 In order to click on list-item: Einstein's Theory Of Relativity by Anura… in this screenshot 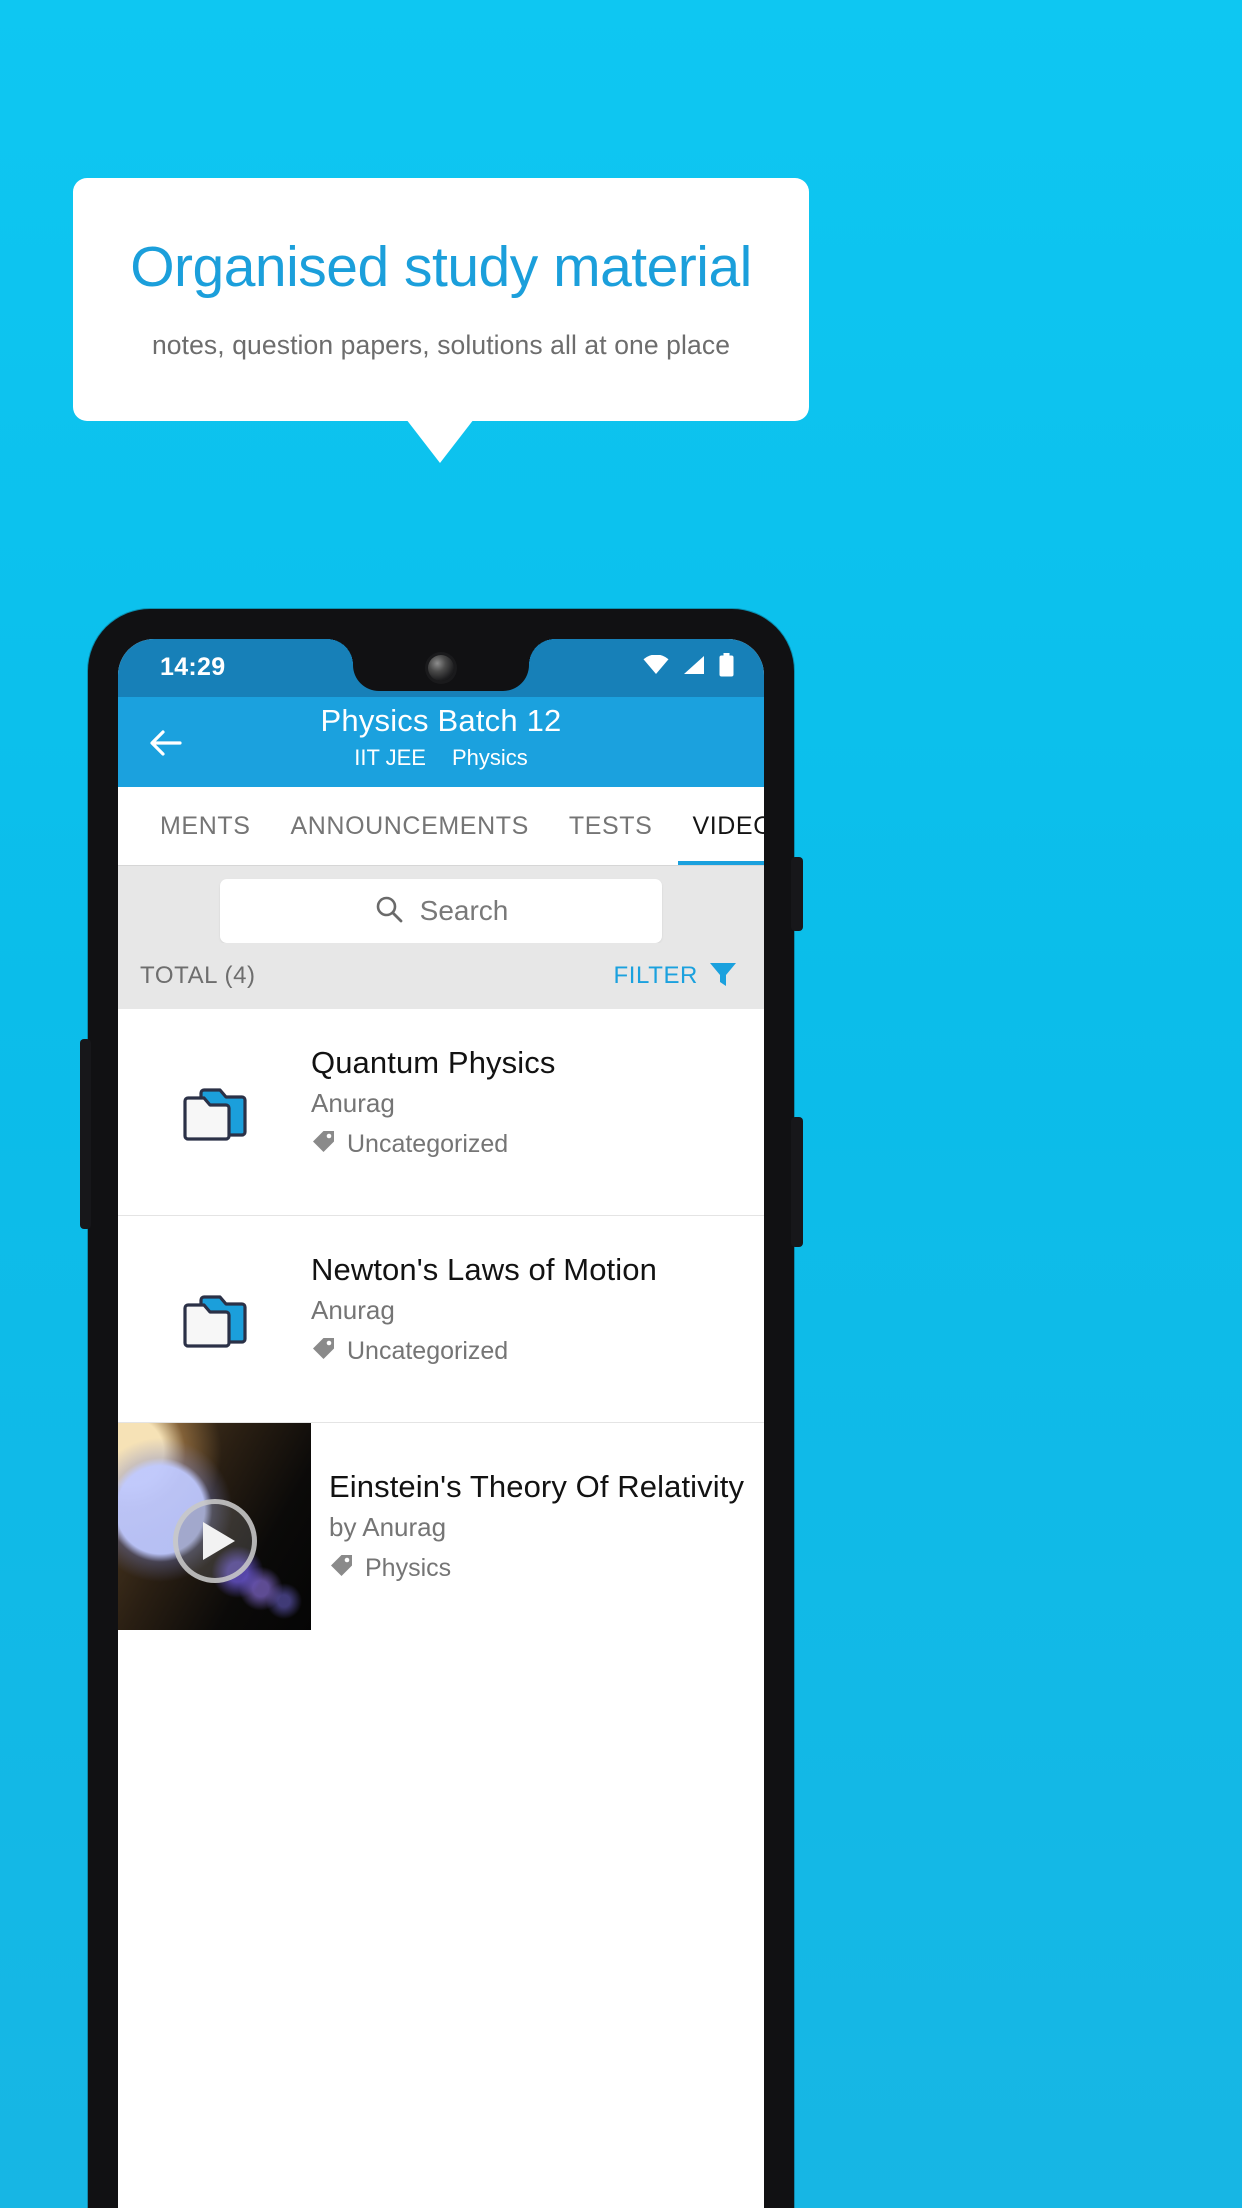, I will do `click(441, 1526)`.